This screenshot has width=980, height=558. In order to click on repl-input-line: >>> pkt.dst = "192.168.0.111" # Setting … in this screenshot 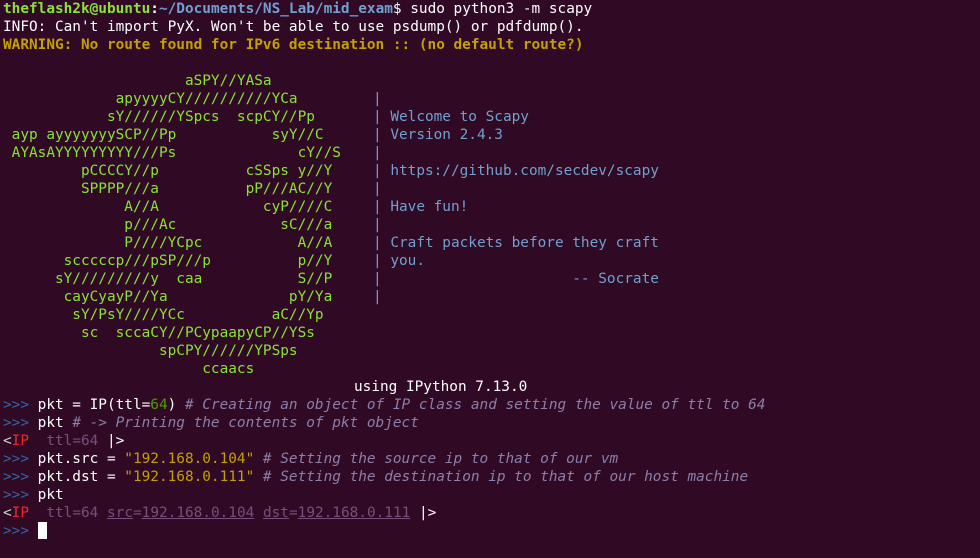, I will do `click(375, 477)`.